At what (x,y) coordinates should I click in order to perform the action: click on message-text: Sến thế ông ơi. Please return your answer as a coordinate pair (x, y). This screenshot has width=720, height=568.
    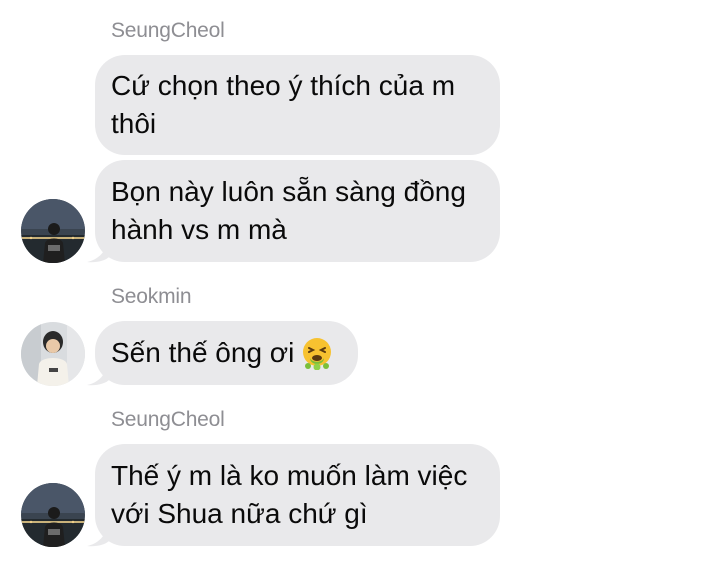
    Looking at the image, I should click on (203, 352).